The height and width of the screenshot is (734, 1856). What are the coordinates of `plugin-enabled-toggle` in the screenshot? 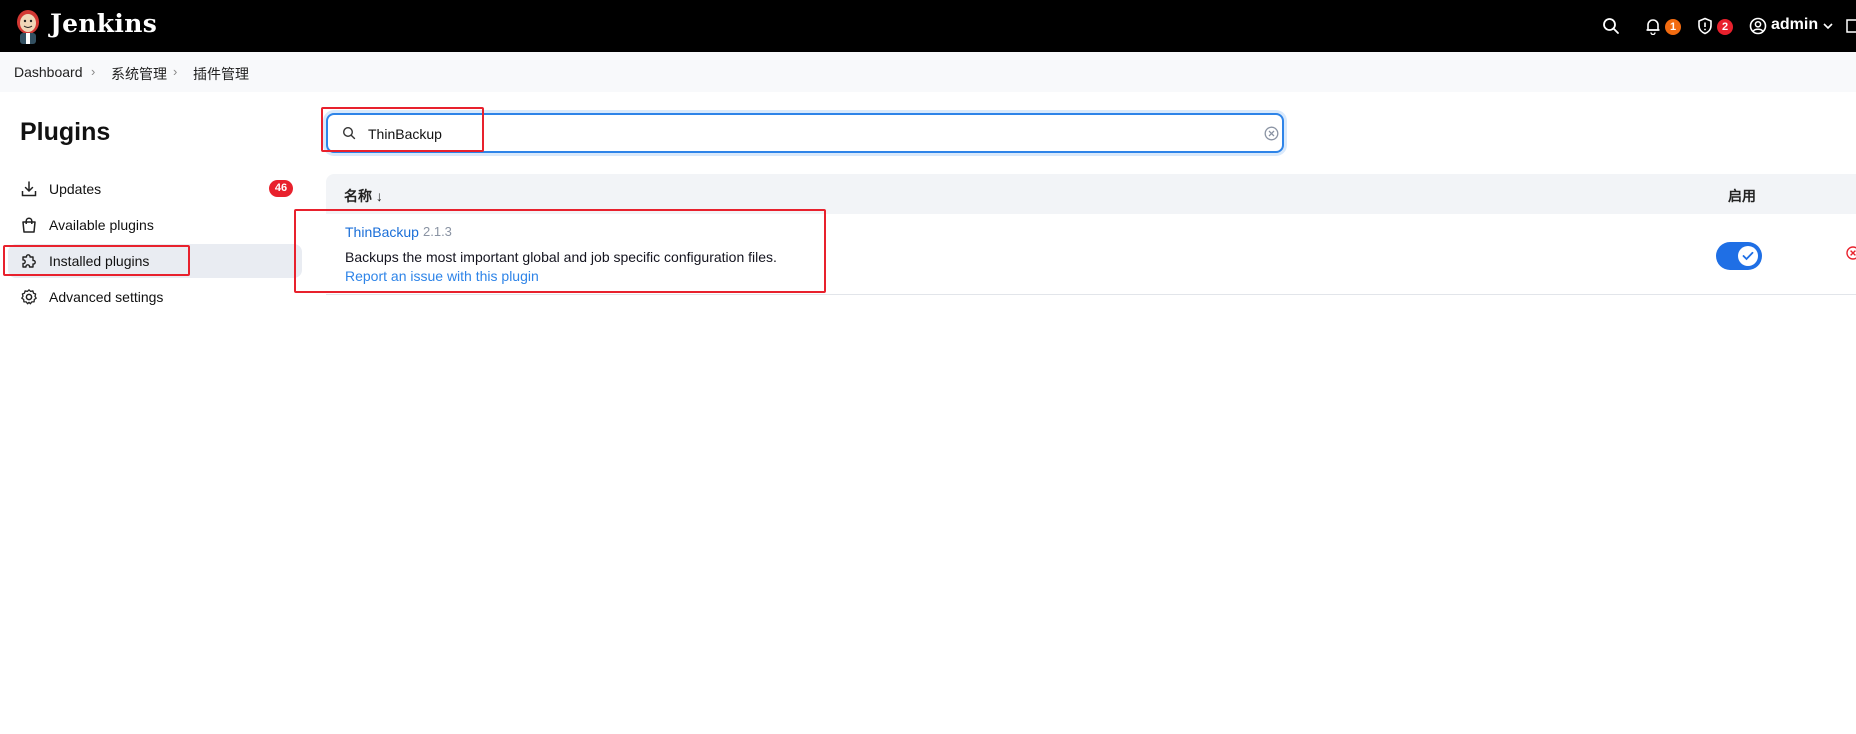 It's located at (1739, 256).